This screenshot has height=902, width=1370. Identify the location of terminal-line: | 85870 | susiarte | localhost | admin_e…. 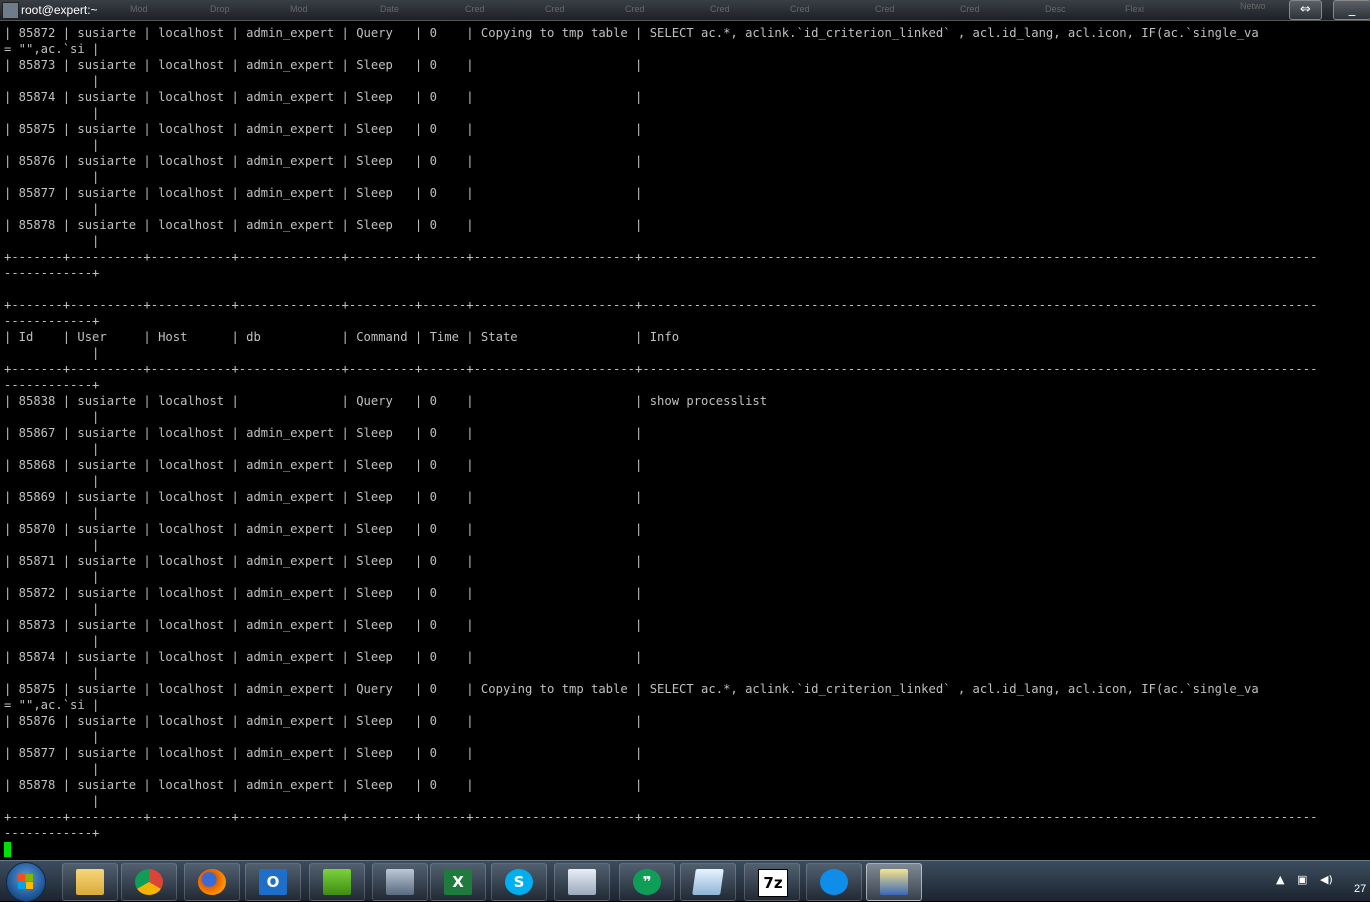
(323, 529).